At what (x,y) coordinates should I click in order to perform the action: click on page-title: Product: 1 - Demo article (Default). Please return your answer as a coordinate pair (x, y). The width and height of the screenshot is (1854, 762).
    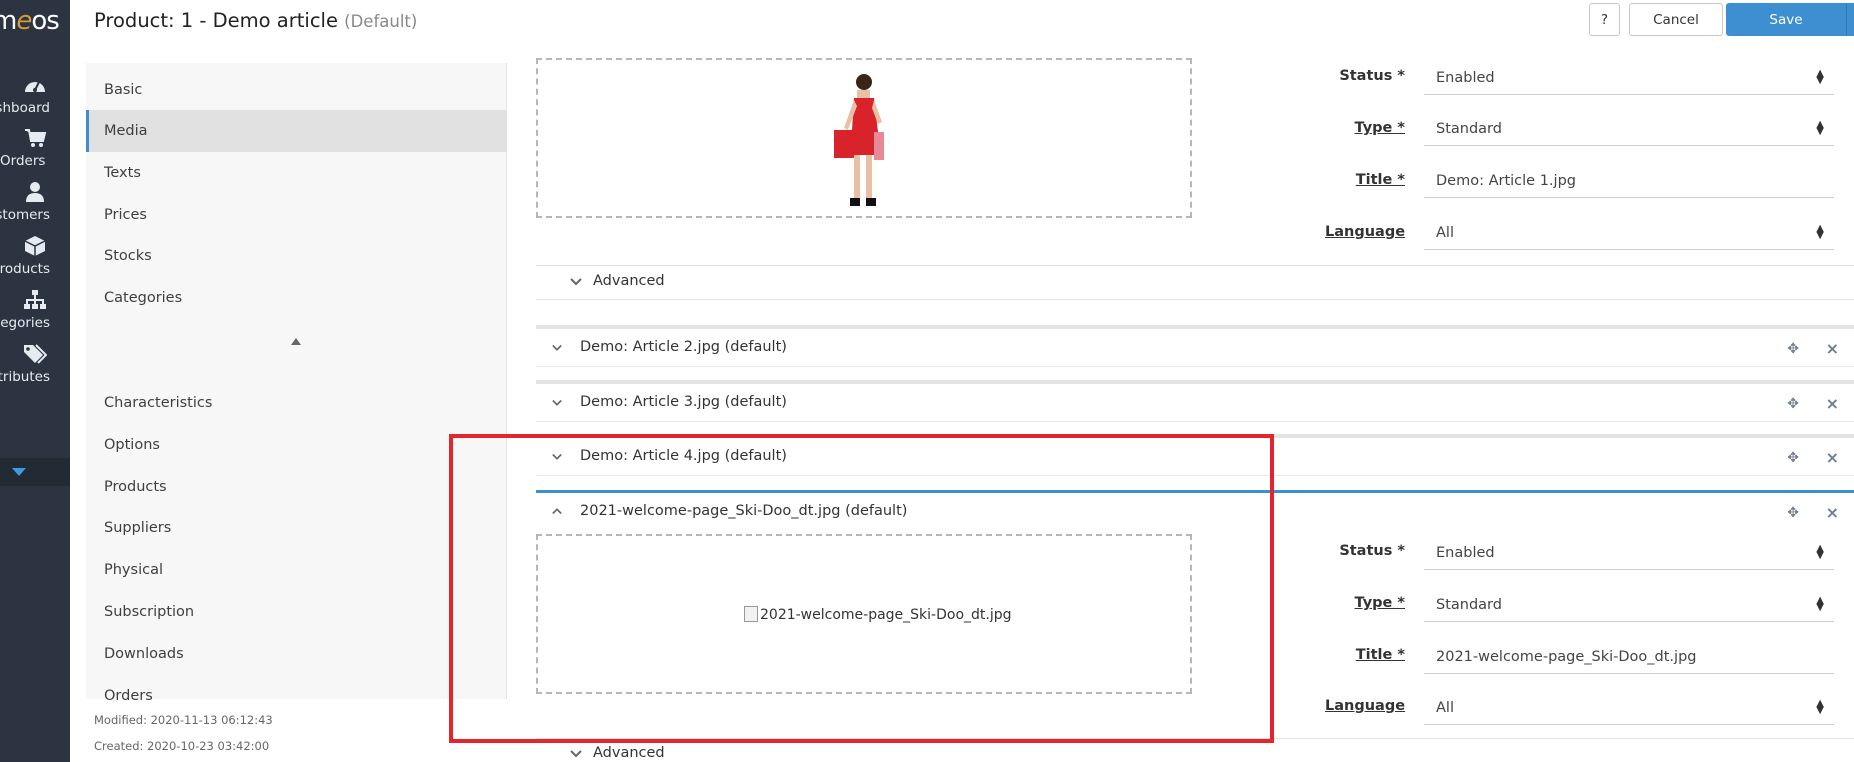
    Looking at the image, I should click on (256, 20).